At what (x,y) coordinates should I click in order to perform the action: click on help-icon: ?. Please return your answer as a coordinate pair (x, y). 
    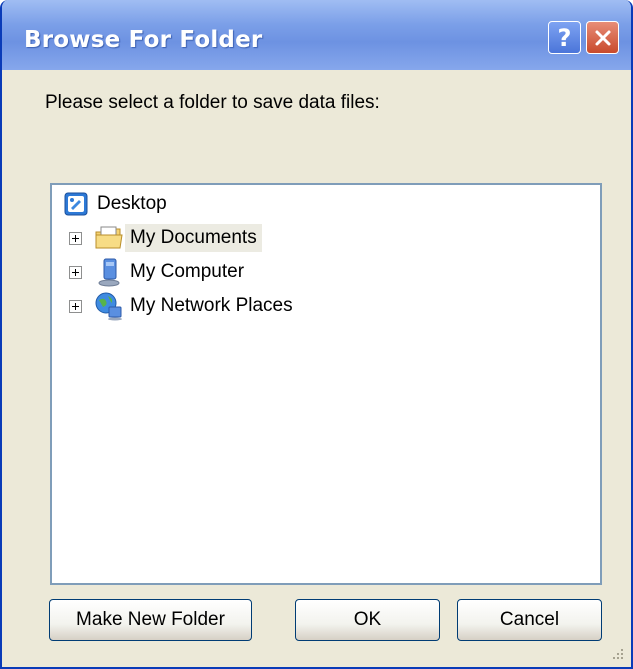
    Looking at the image, I should click on (564, 37).